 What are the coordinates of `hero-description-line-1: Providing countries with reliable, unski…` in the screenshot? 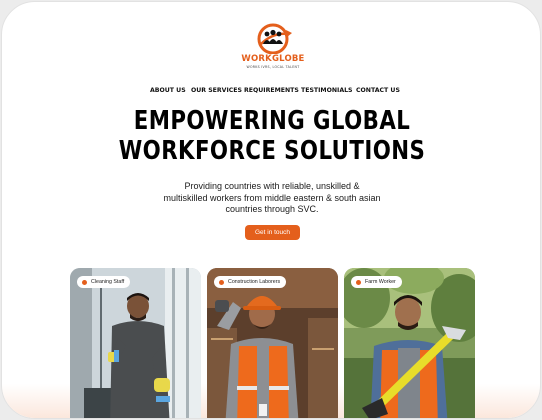 It's located at (272, 186).